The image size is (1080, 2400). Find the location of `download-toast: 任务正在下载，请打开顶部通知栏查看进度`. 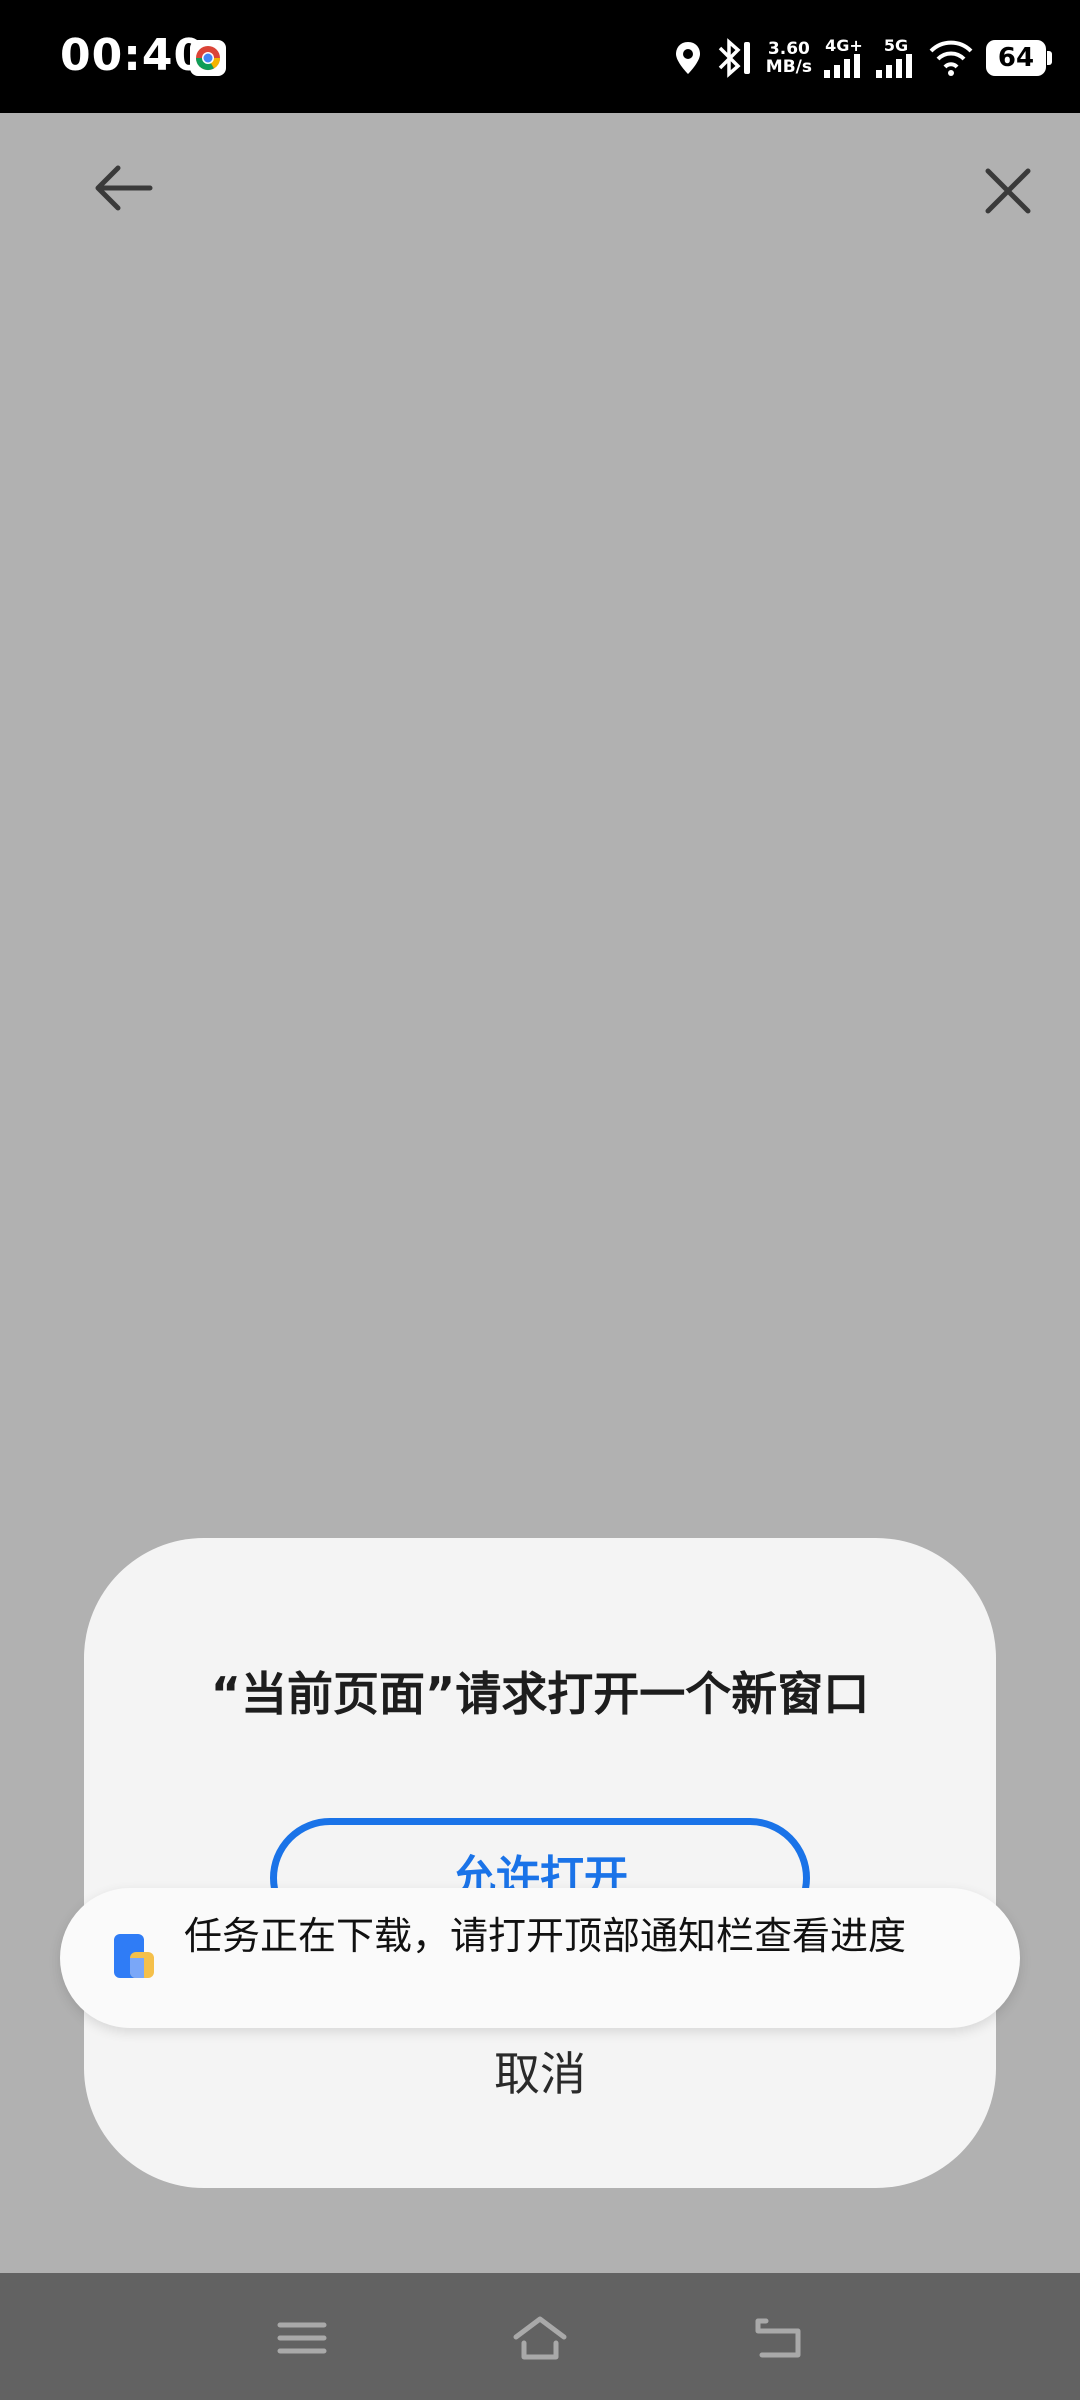

download-toast: 任务正在下载，请打开顶部通知栏查看进度 is located at coordinates (540, 1958).